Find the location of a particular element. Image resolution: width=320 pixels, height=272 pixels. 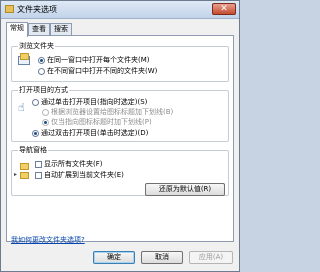

option-same-window-label: 在同一窗口中打开每个文件夹(M) is located at coordinates (98, 60).